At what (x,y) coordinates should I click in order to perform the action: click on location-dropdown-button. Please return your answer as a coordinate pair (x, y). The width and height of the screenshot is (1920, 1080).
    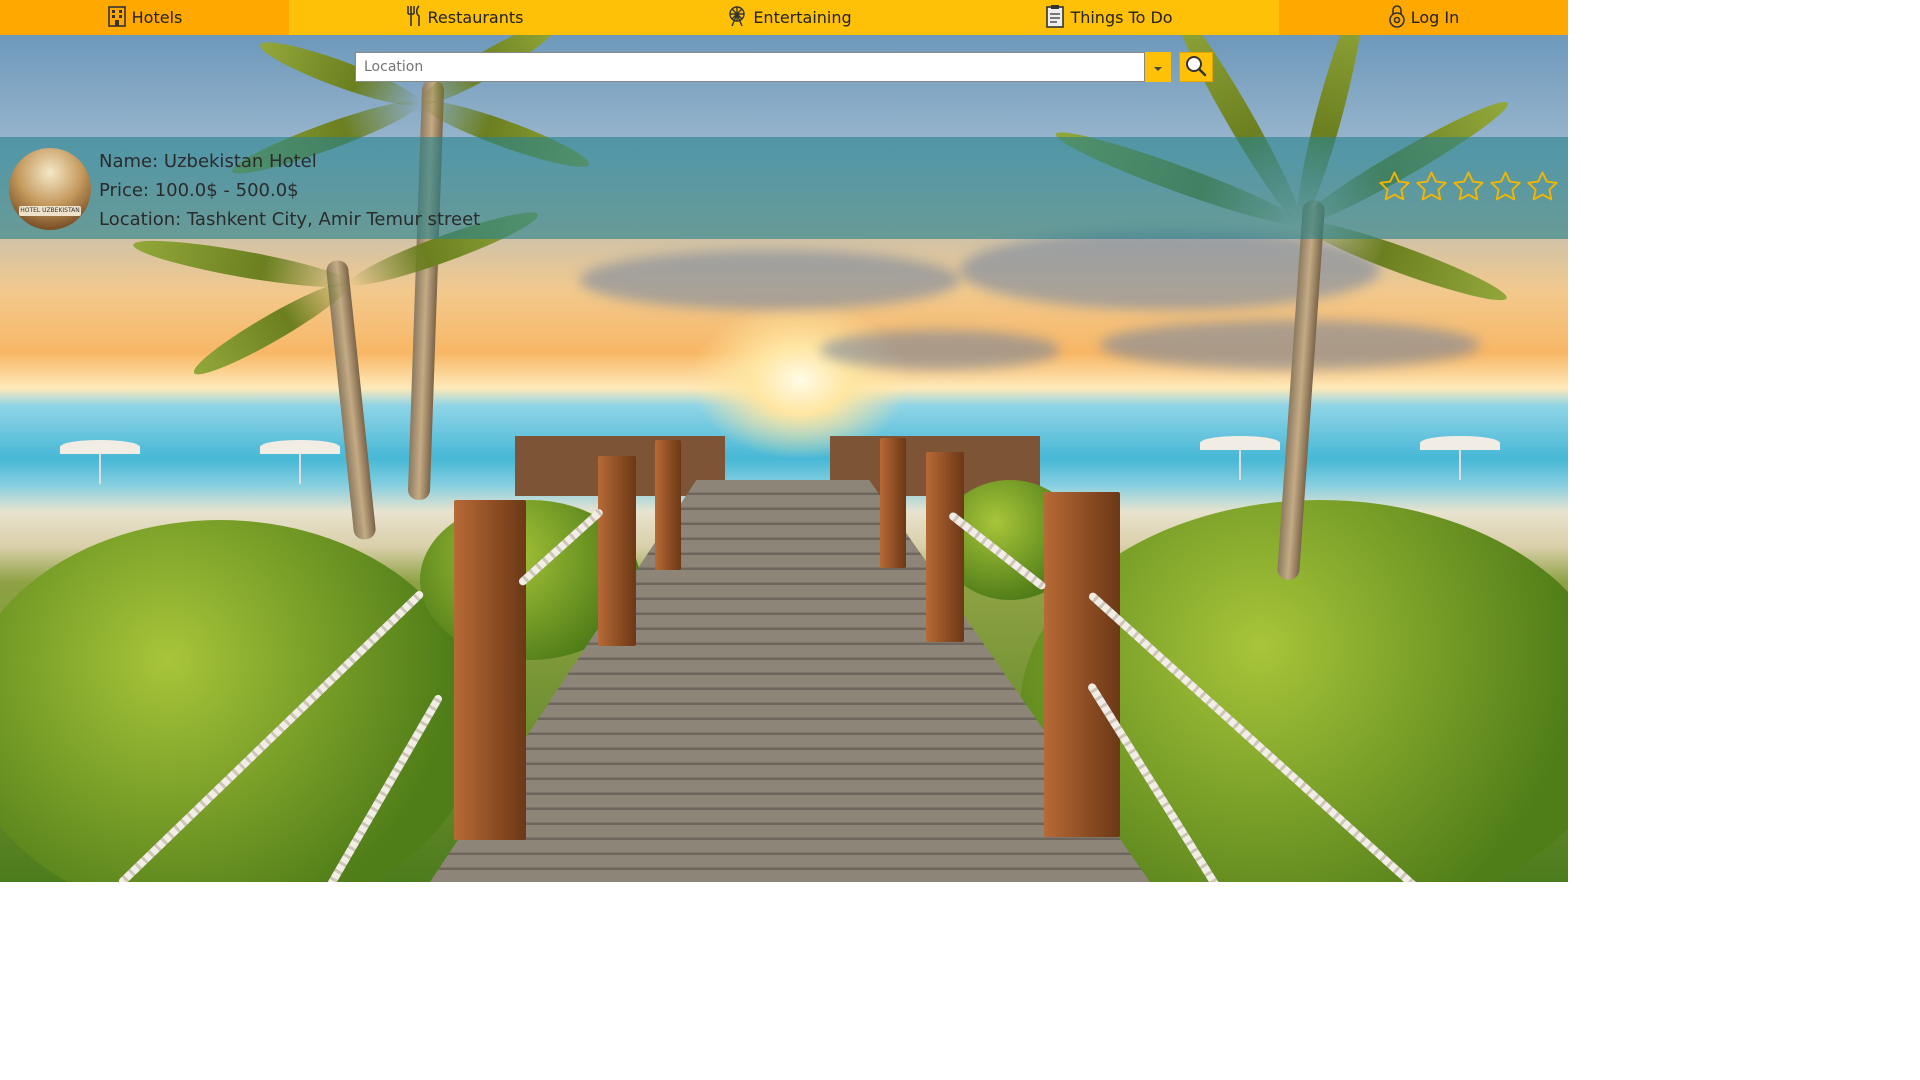
    Looking at the image, I should click on (1158, 67).